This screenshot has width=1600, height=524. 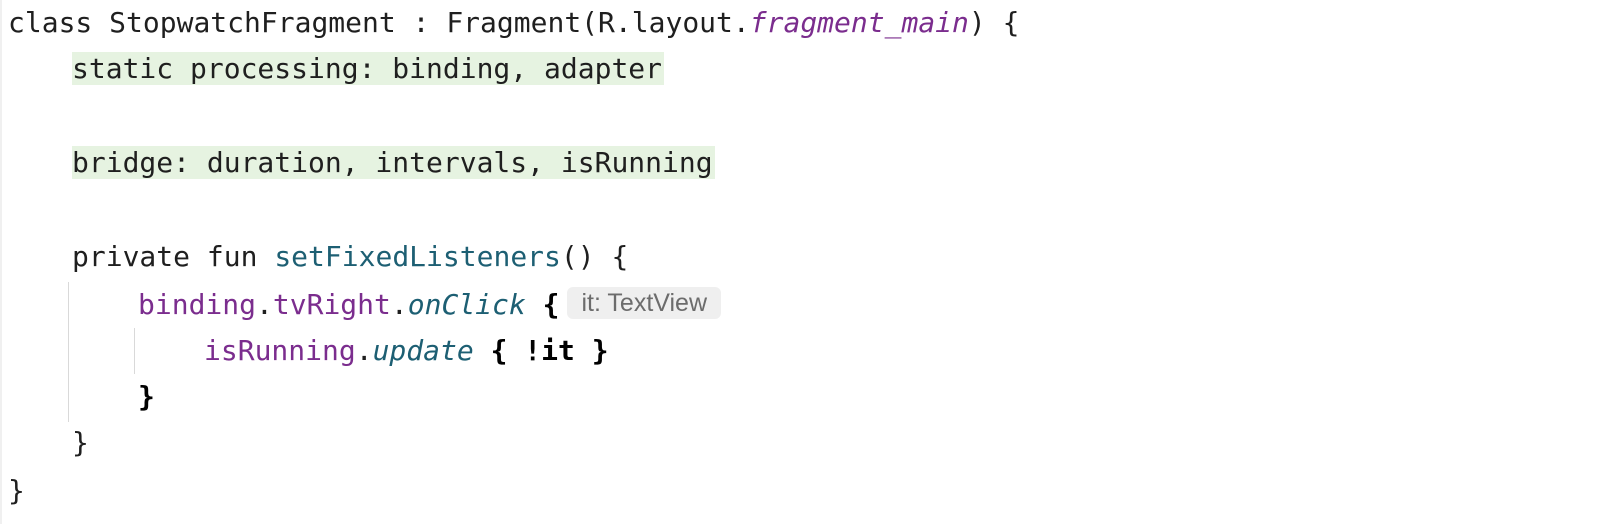 What do you see at coordinates (280, 350) in the screenshot?
I see `isrunning-identifier: isRunning` at bounding box center [280, 350].